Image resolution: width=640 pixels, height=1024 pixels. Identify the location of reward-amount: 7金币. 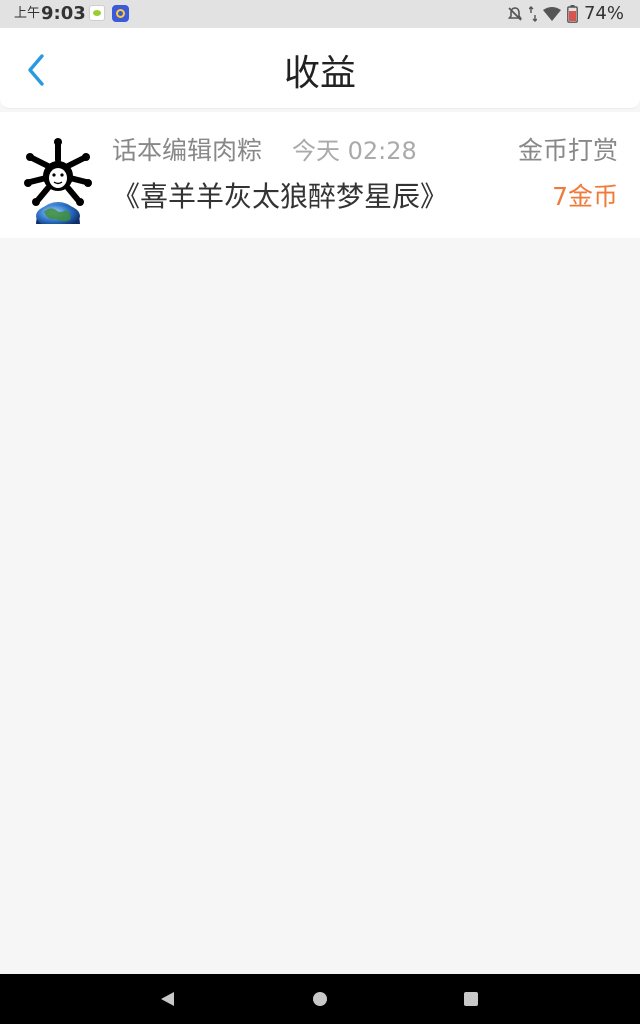
(585, 196).